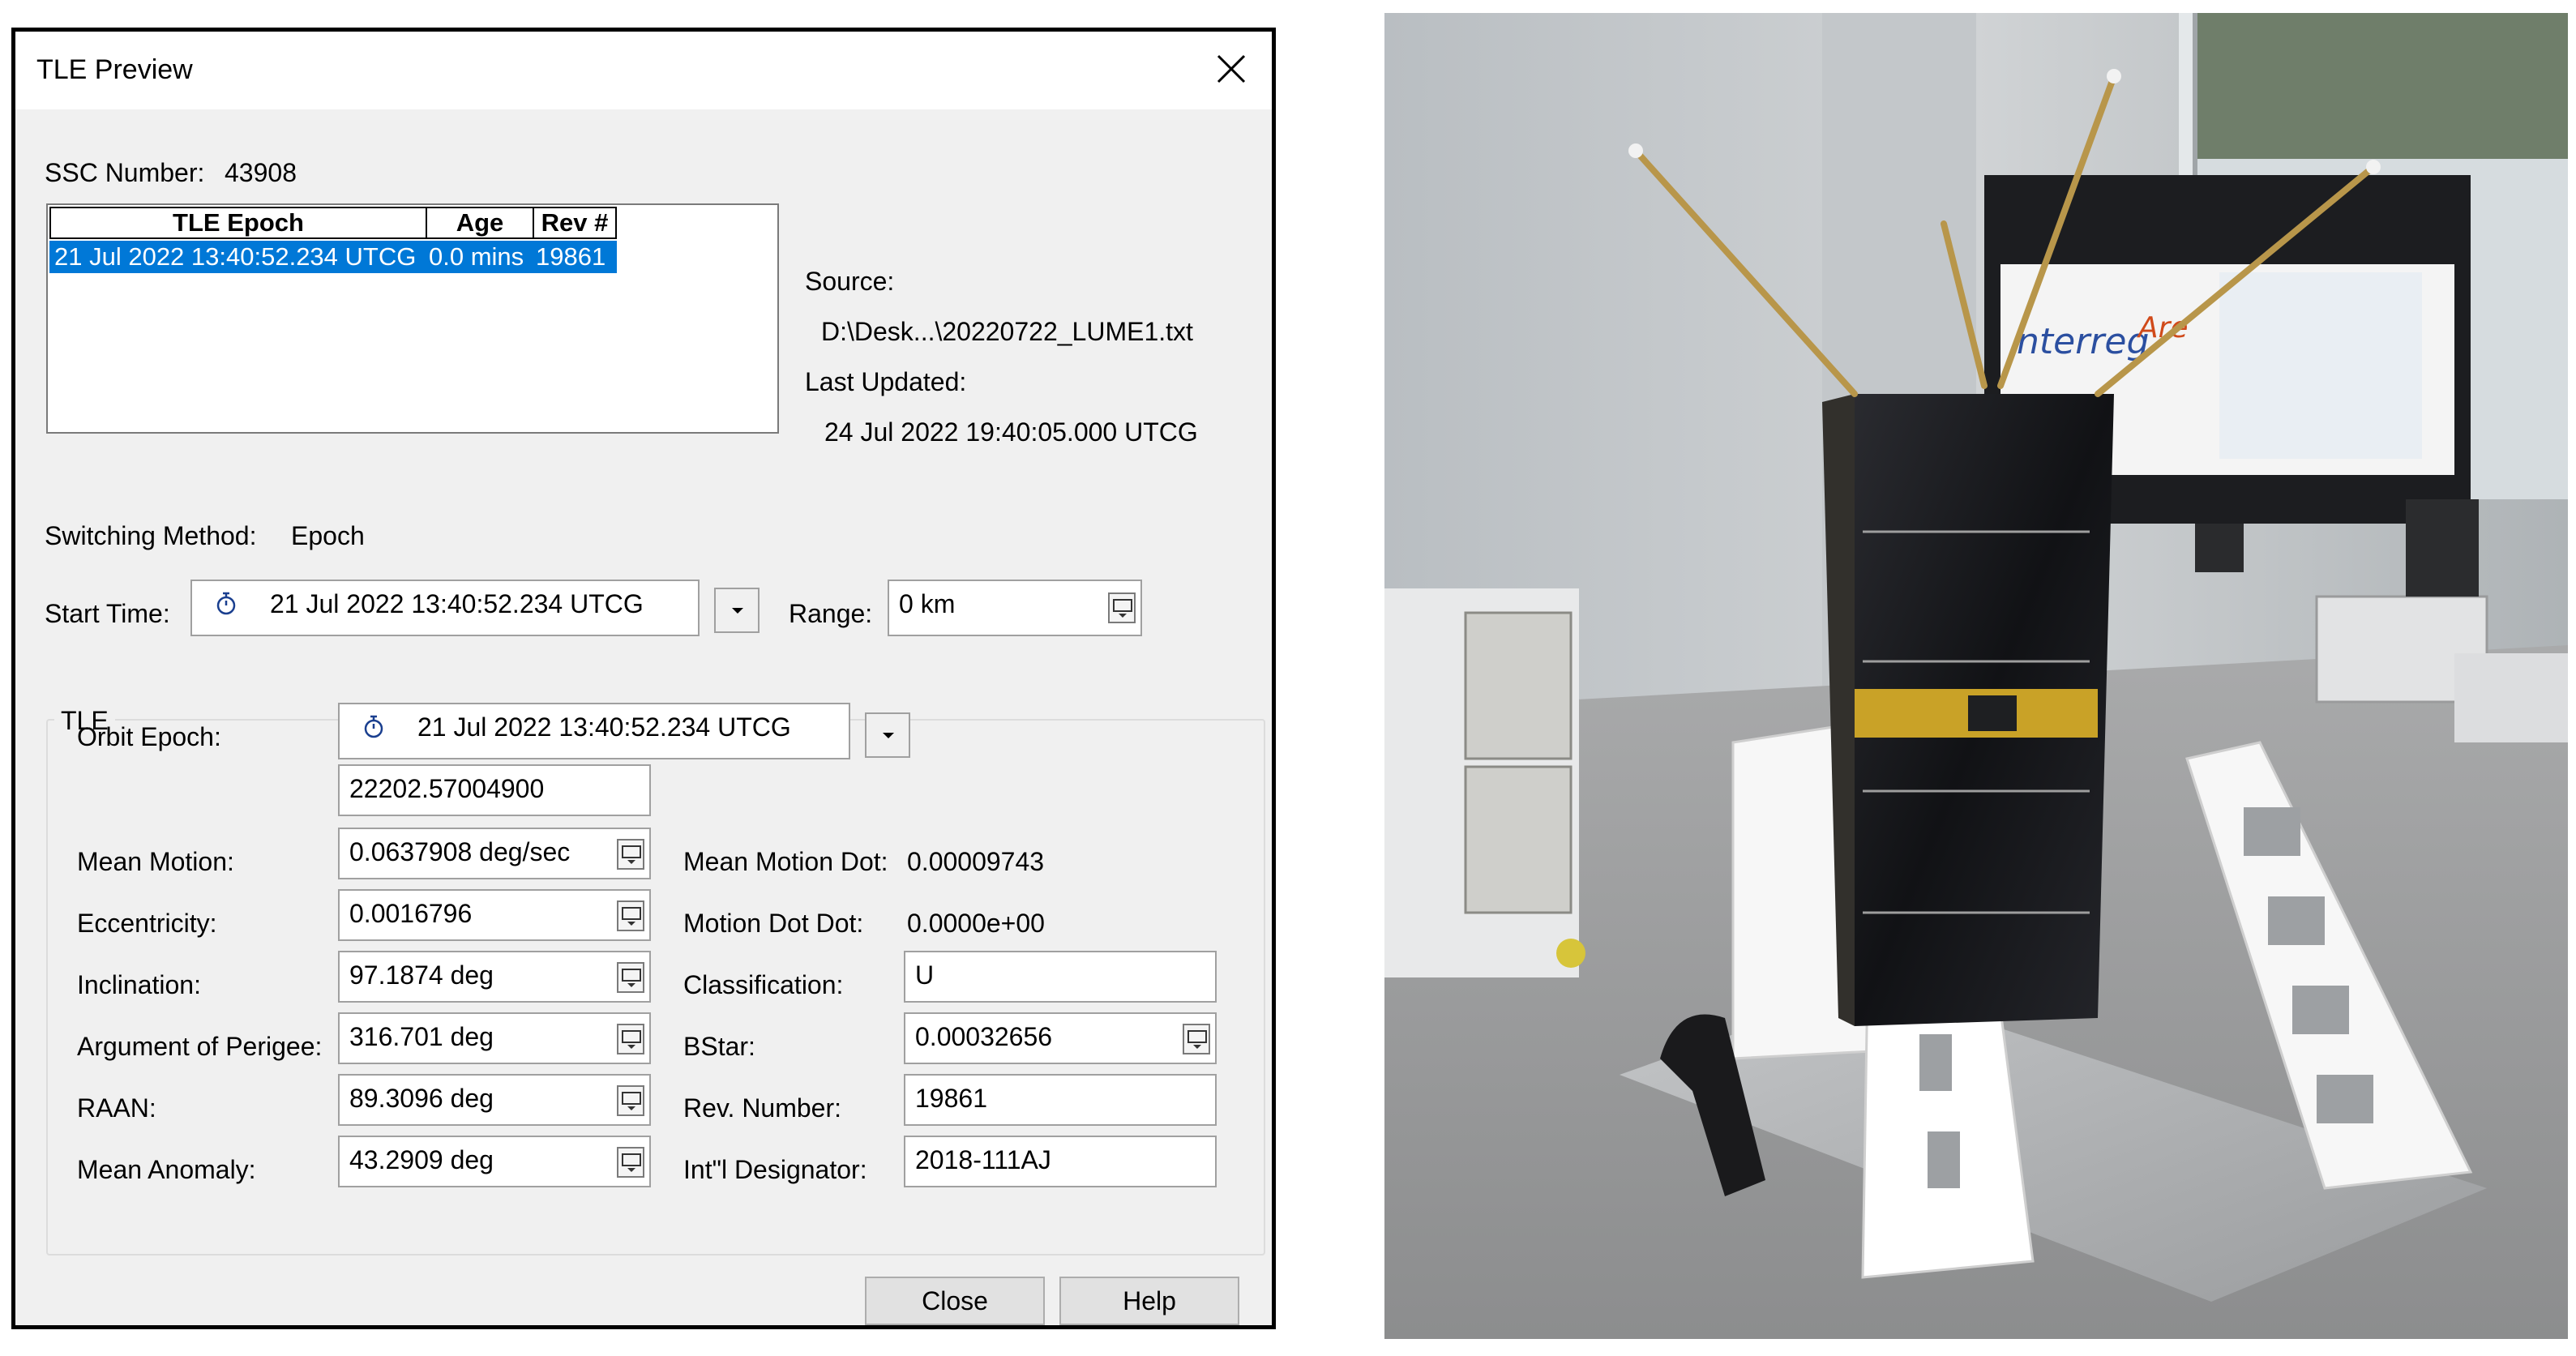  What do you see at coordinates (236, 256) in the screenshot?
I see `cell-epoch: 21 Jul 2022 13:40:52.234 UTCG` at bounding box center [236, 256].